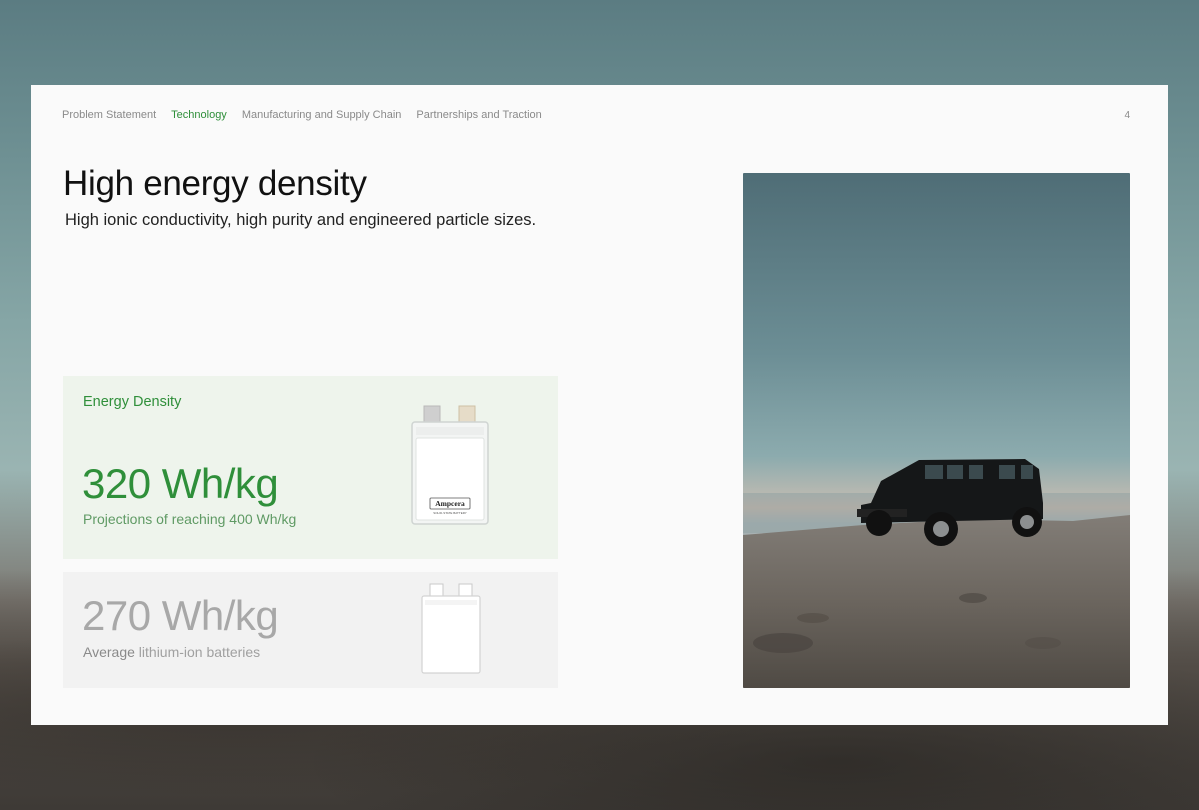 The height and width of the screenshot is (810, 1199). What do you see at coordinates (450, 464) in the screenshot?
I see `pouch-cell-battery-icon: Ampcera SOLID-STATE BATTERY` at bounding box center [450, 464].